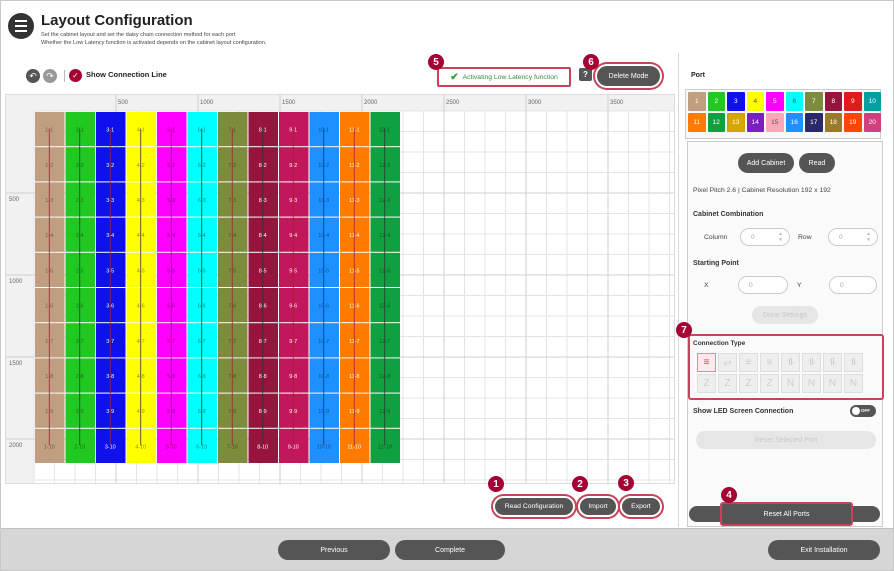 This screenshot has width=894, height=571. What do you see at coordinates (716, 122) in the screenshot?
I see `port-12: 12` at bounding box center [716, 122].